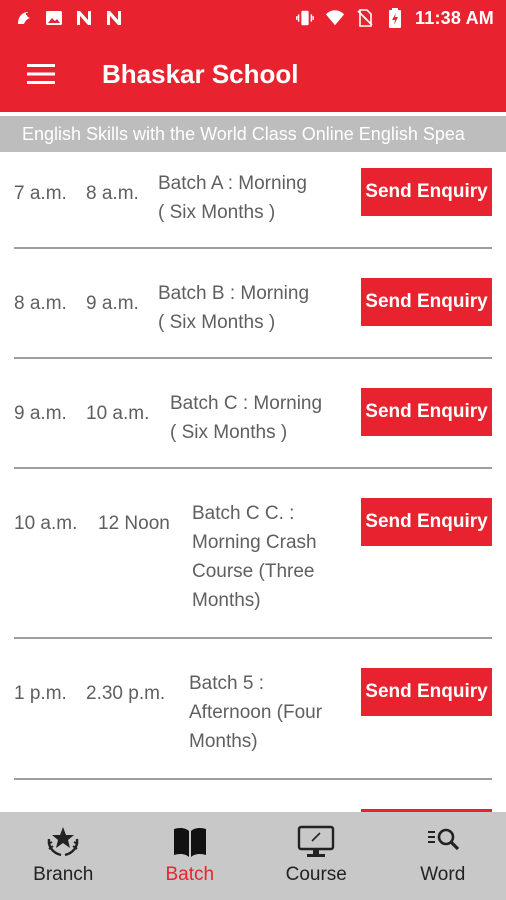 The height and width of the screenshot is (900, 506). Describe the element at coordinates (112, 193) in the screenshot. I see `batch-end-time: 8 a.m.` at that location.